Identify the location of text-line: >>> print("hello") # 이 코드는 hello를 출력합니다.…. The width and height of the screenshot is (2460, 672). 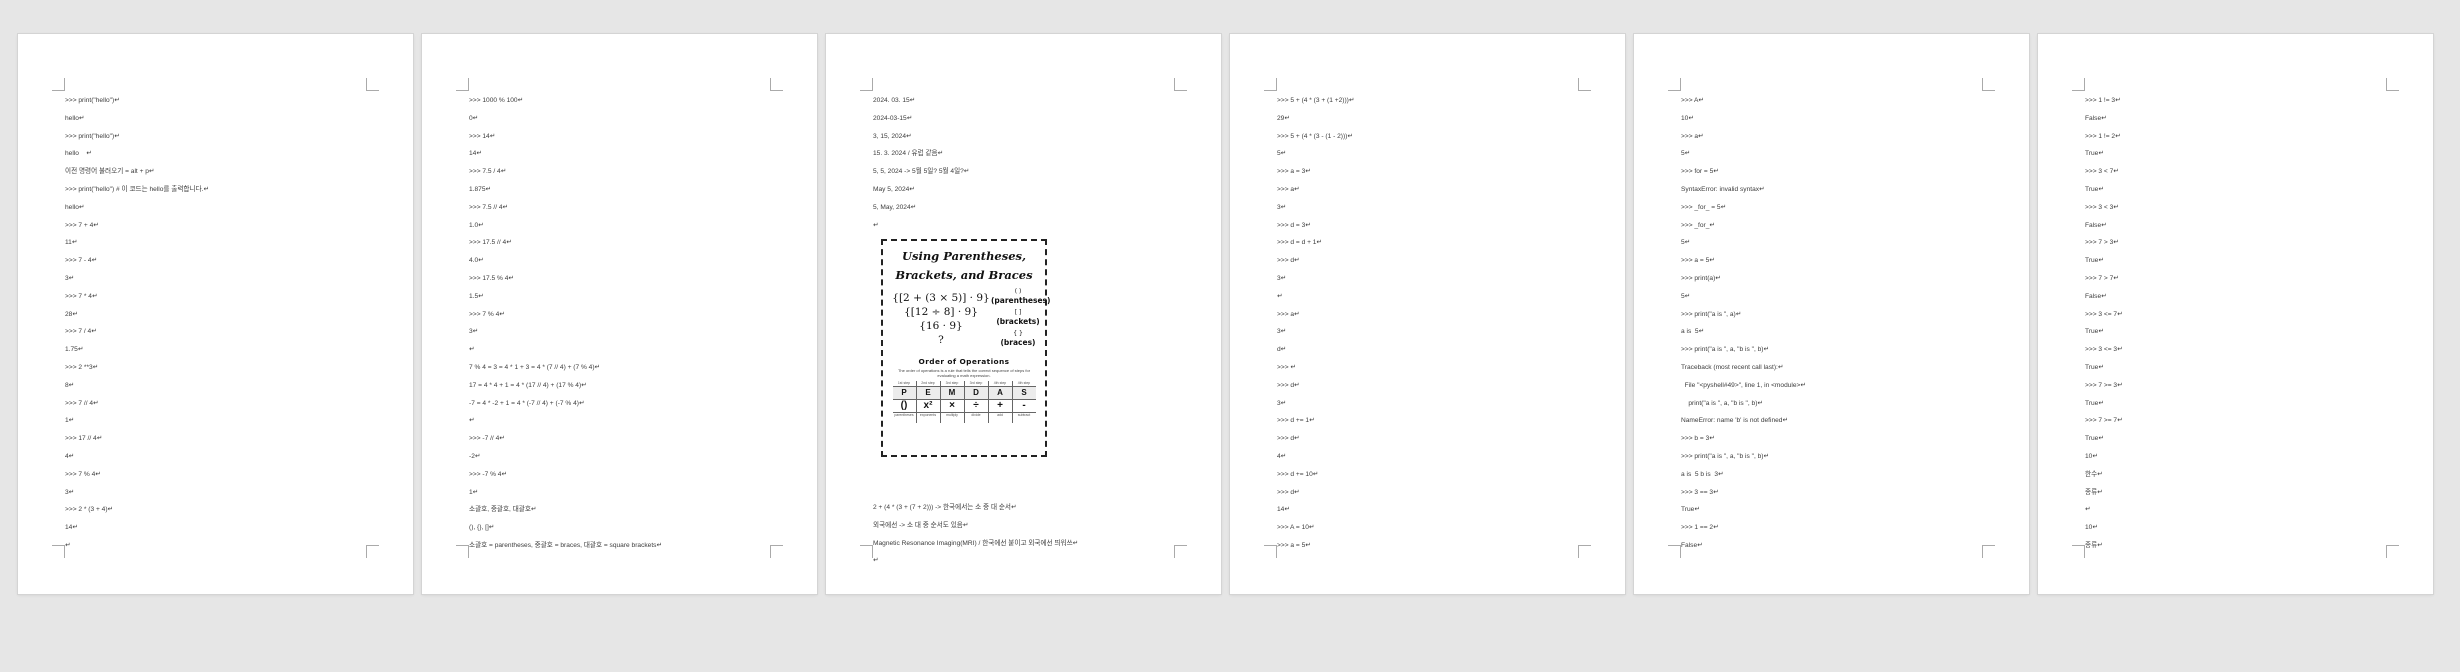
(137, 189).